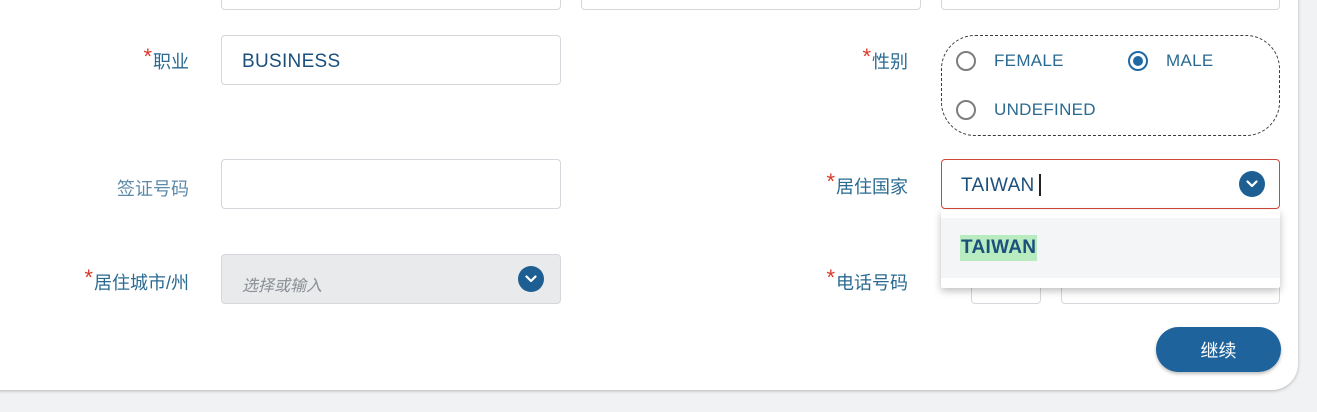  I want to click on suggestion-match-text: TAIWAN, so click(999, 248).